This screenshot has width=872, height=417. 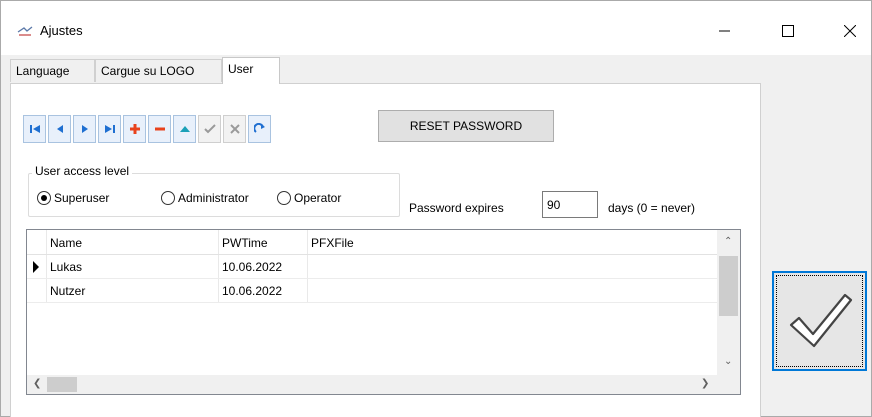 I want to click on vertical-scrollbar: ⌃ ⌄, so click(x=728, y=302).